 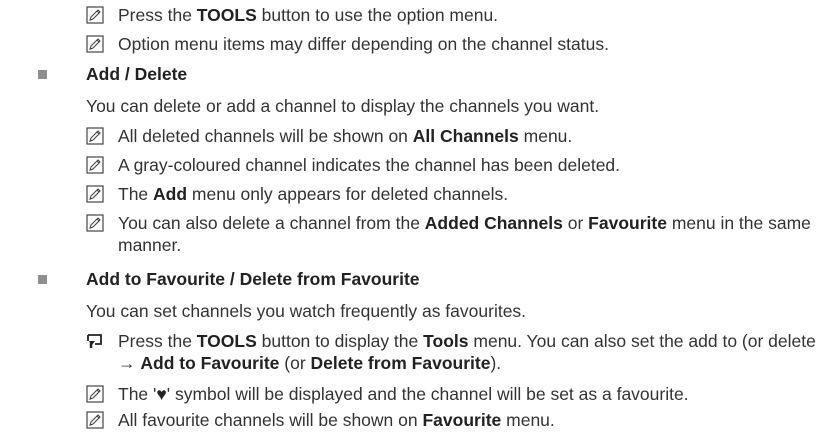 What do you see at coordinates (95, 341) in the screenshot?
I see `tools-remote-icon` at bounding box center [95, 341].